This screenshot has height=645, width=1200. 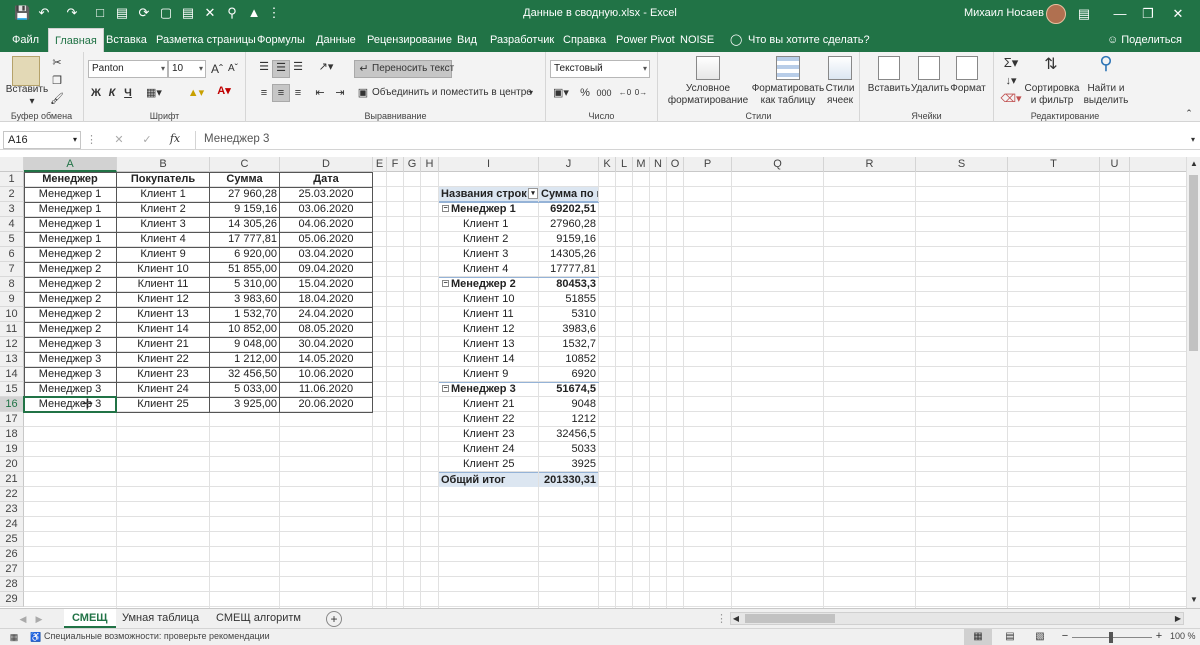 I want to click on insert-function-icon: fx, so click(x=175, y=139).